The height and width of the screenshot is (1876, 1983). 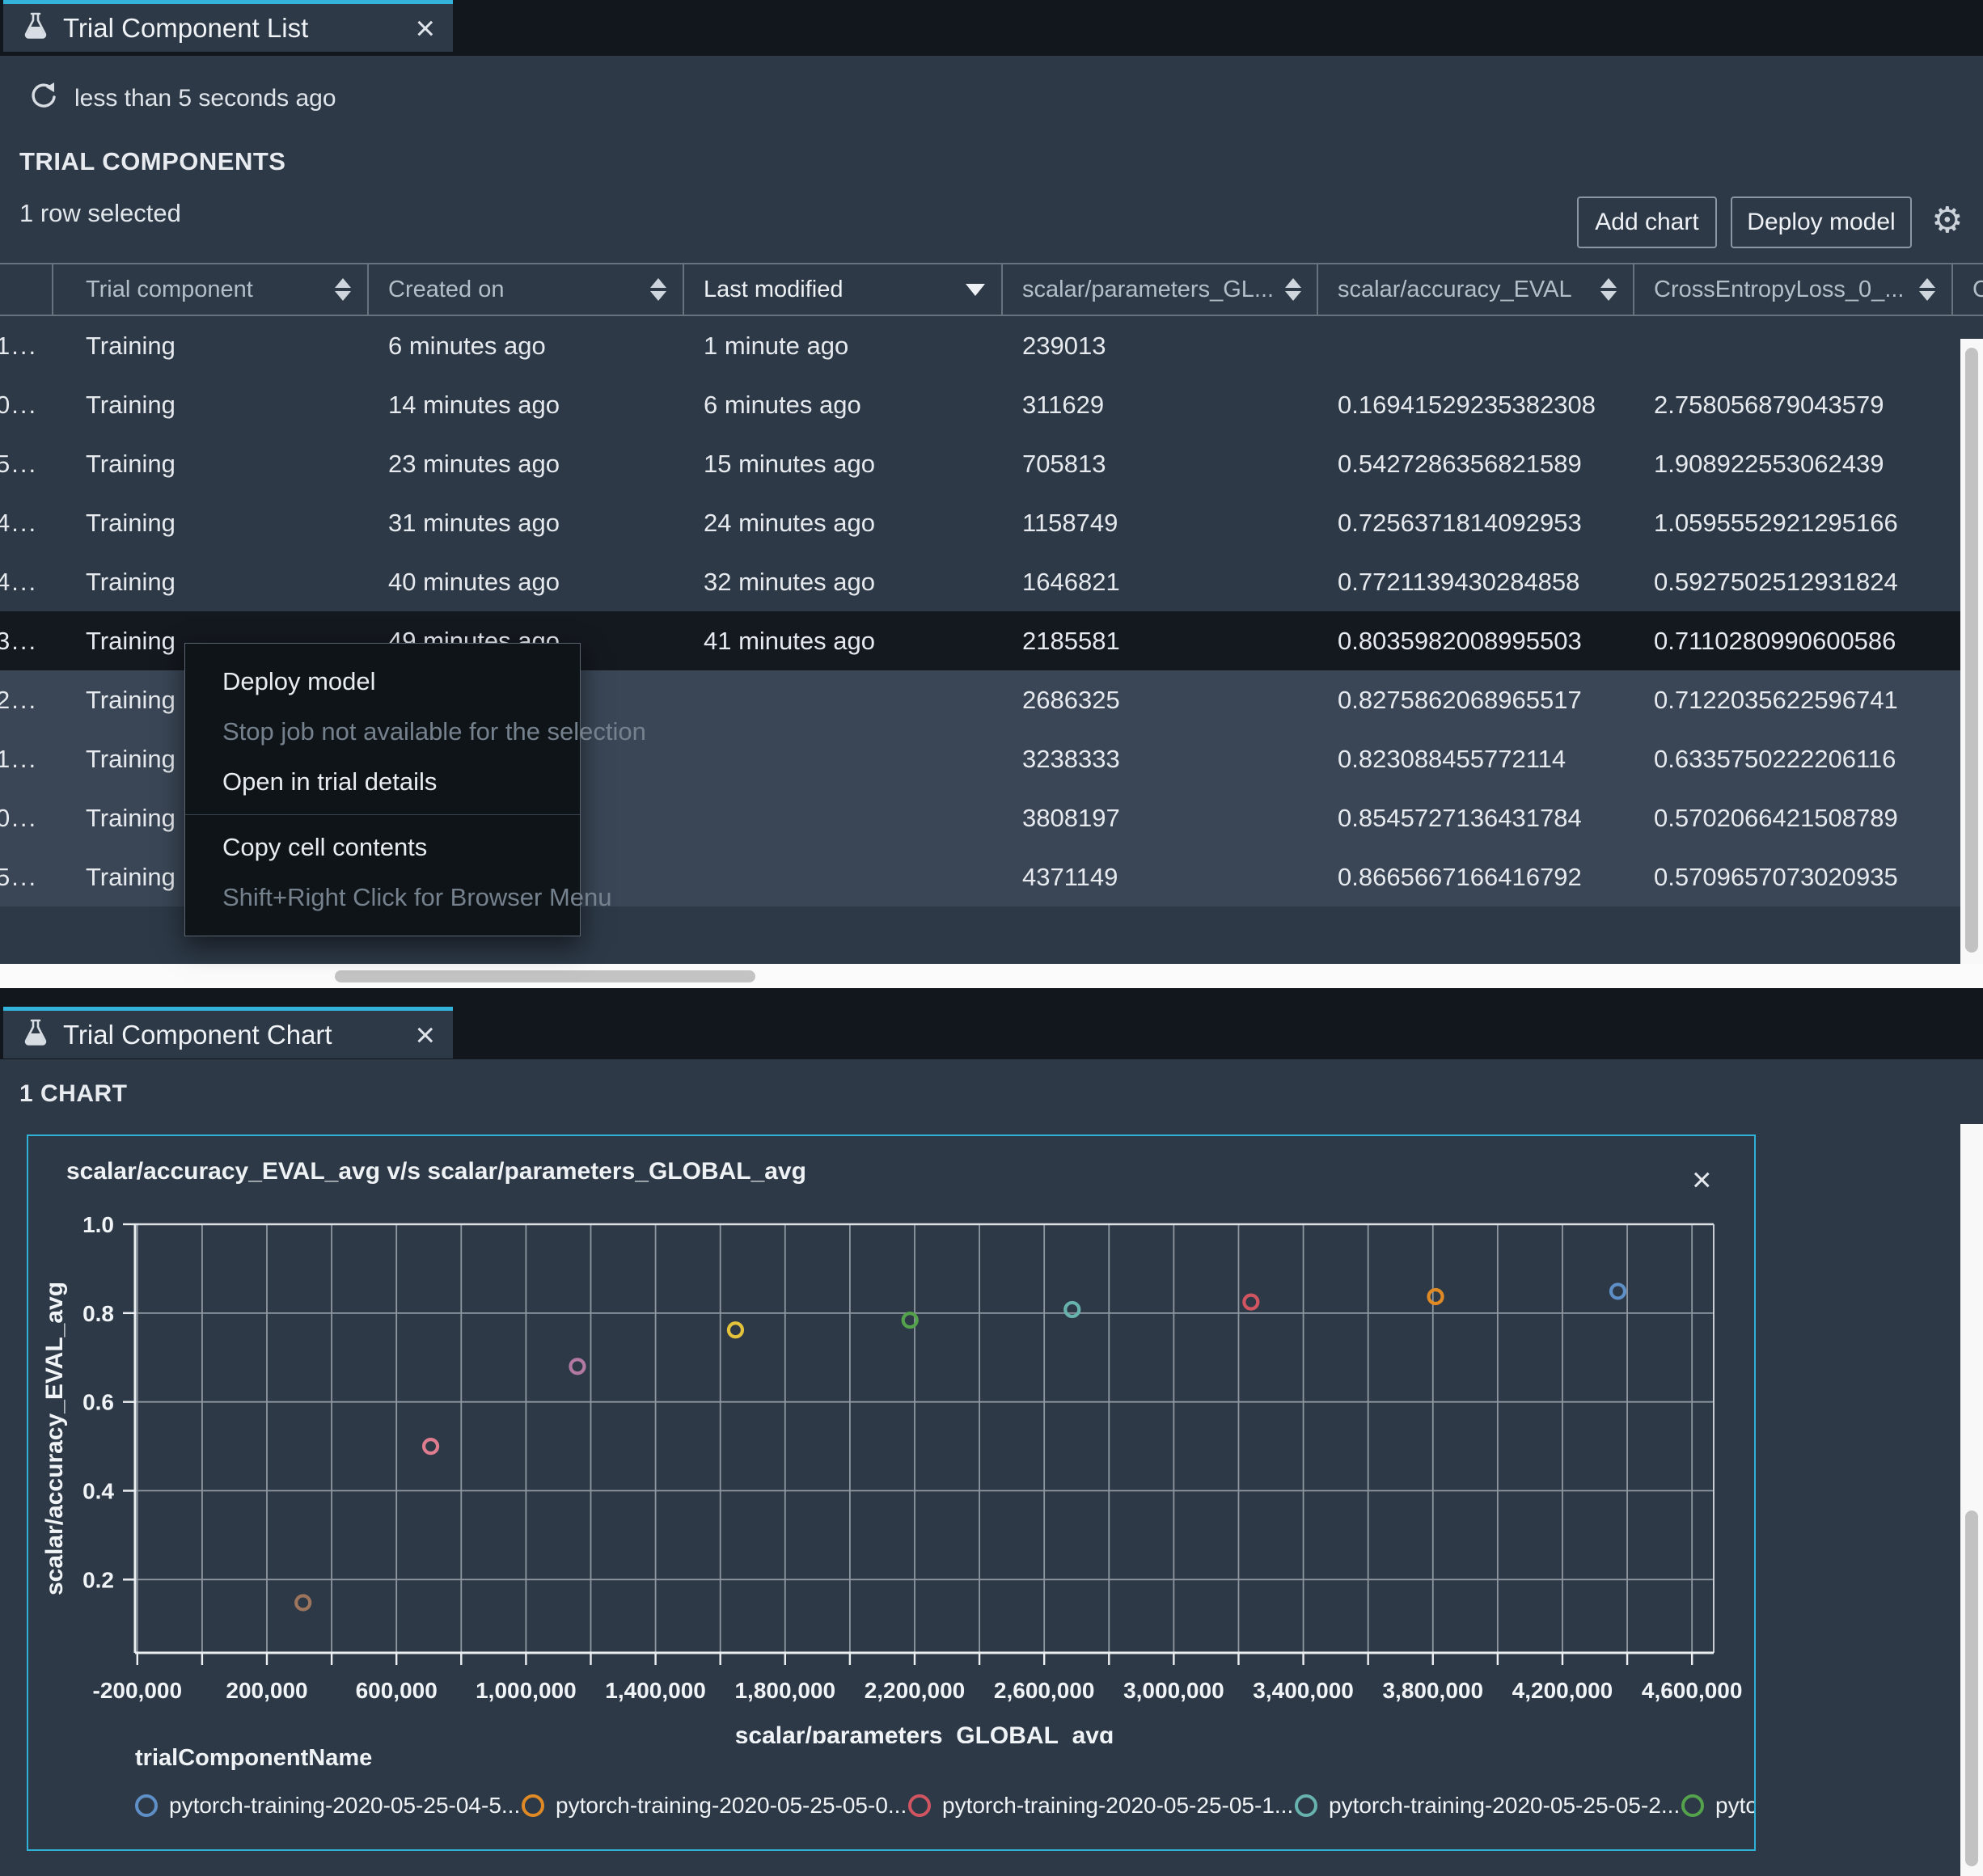 What do you see at coordinates (1775, 641) in the screenshot?
I see `table-cell: 0.7110280990600586` at bounding box center [1775, 641].